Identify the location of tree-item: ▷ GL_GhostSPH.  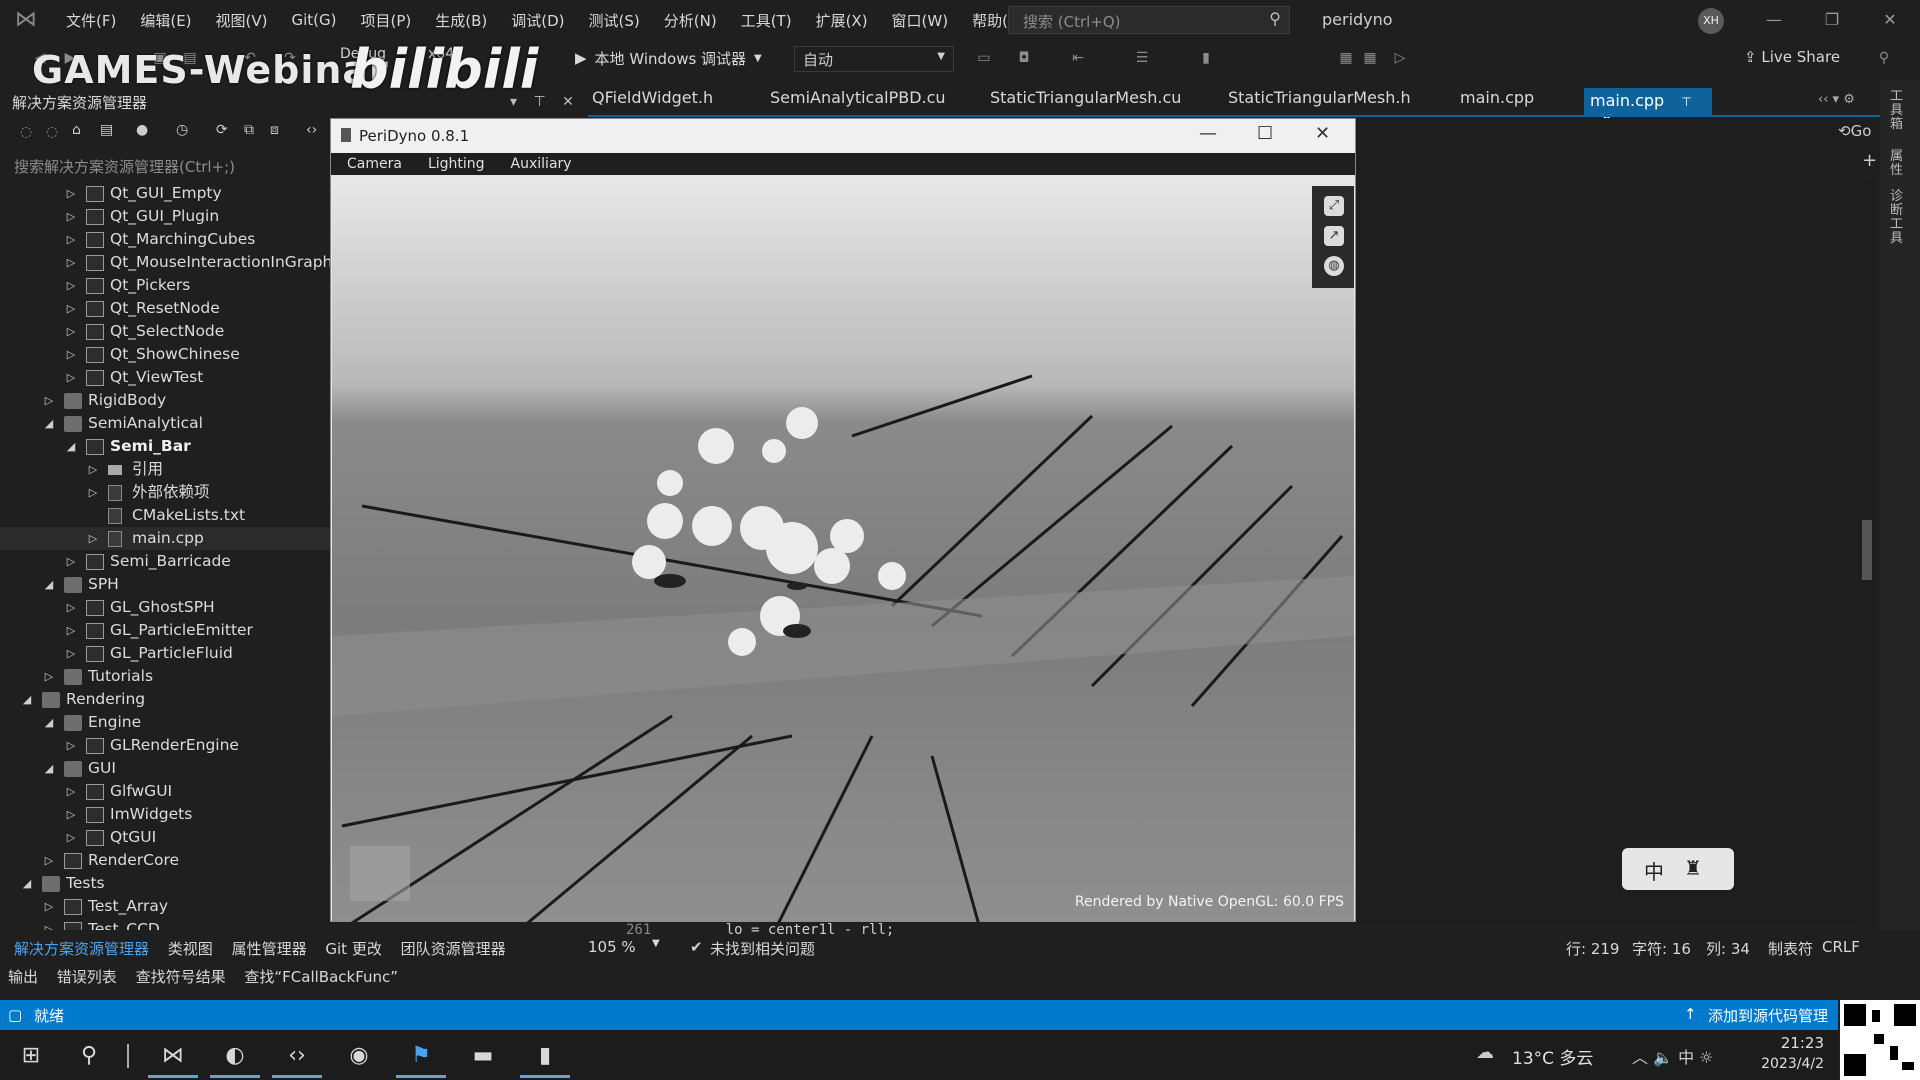
(165, 607).